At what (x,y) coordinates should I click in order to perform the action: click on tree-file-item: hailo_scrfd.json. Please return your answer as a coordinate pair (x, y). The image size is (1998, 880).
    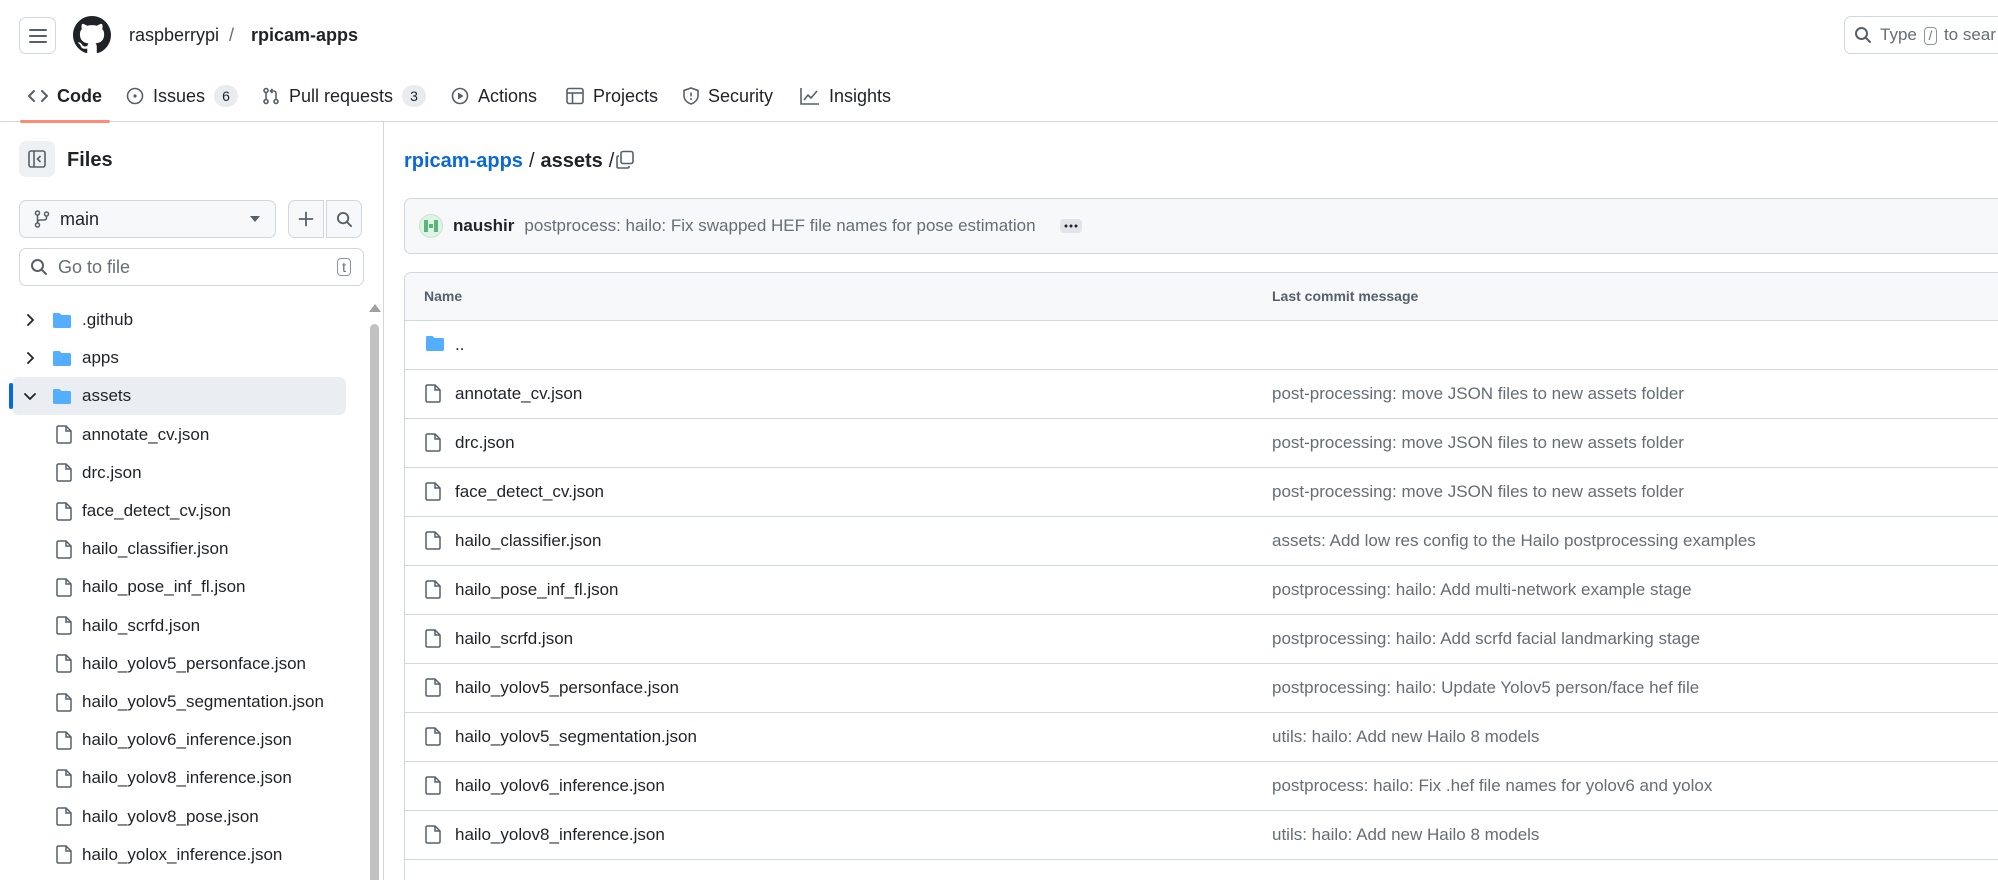
    Looking at the image, I should click on (179, 626).